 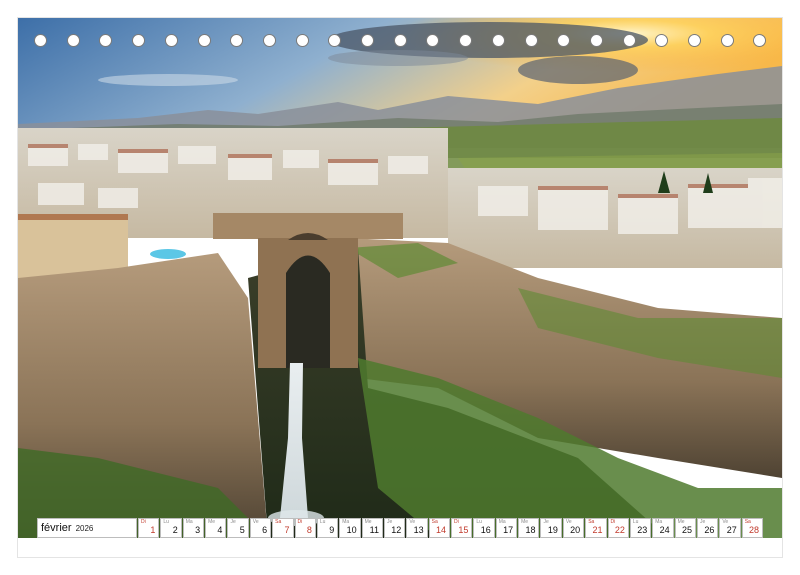 I want to click on day-cell: Ma 24, so click(x=663, y=528).